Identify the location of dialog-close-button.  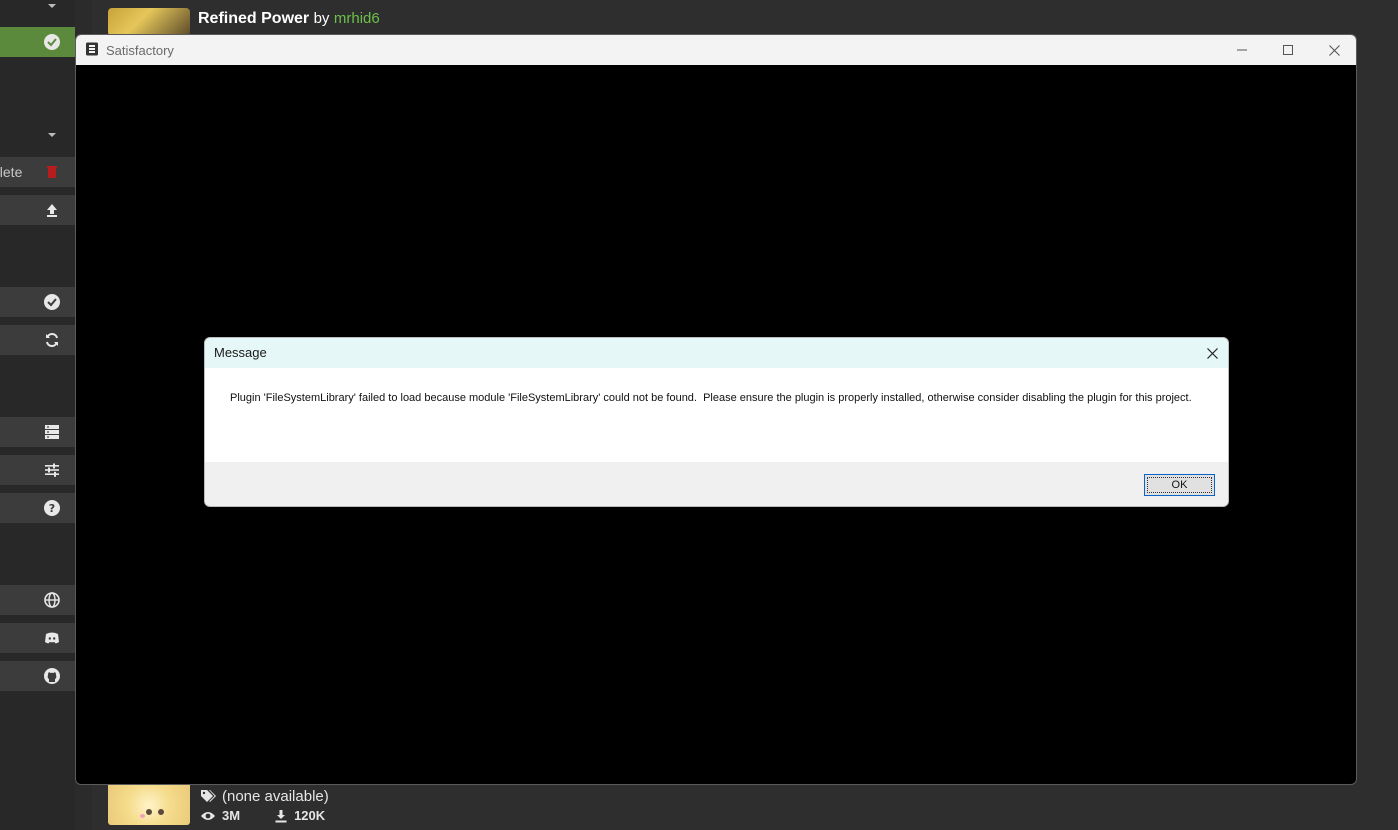
(1211, 353).